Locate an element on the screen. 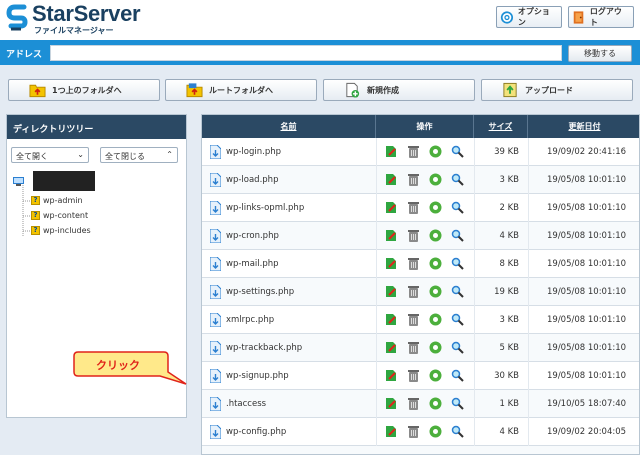 Image resolution: width=640 pixels, height=455 pixels. file-row: wp-links-opml.php 2 KB 19/05/08 10:01:10 is located at coordinates (420, 208).